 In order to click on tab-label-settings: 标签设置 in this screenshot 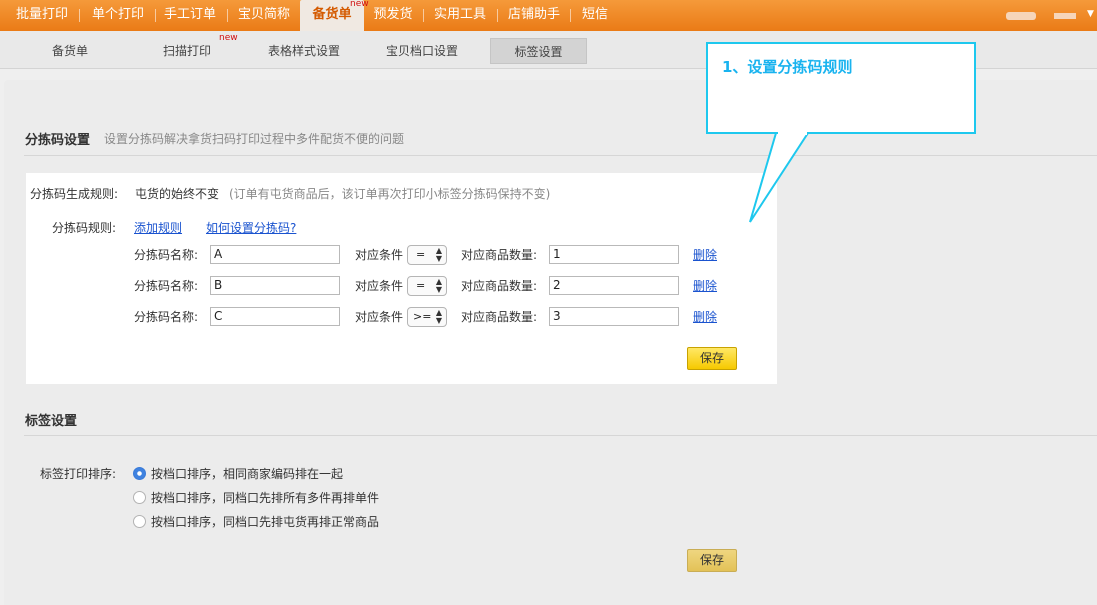, I will do `click(538, 51)`.